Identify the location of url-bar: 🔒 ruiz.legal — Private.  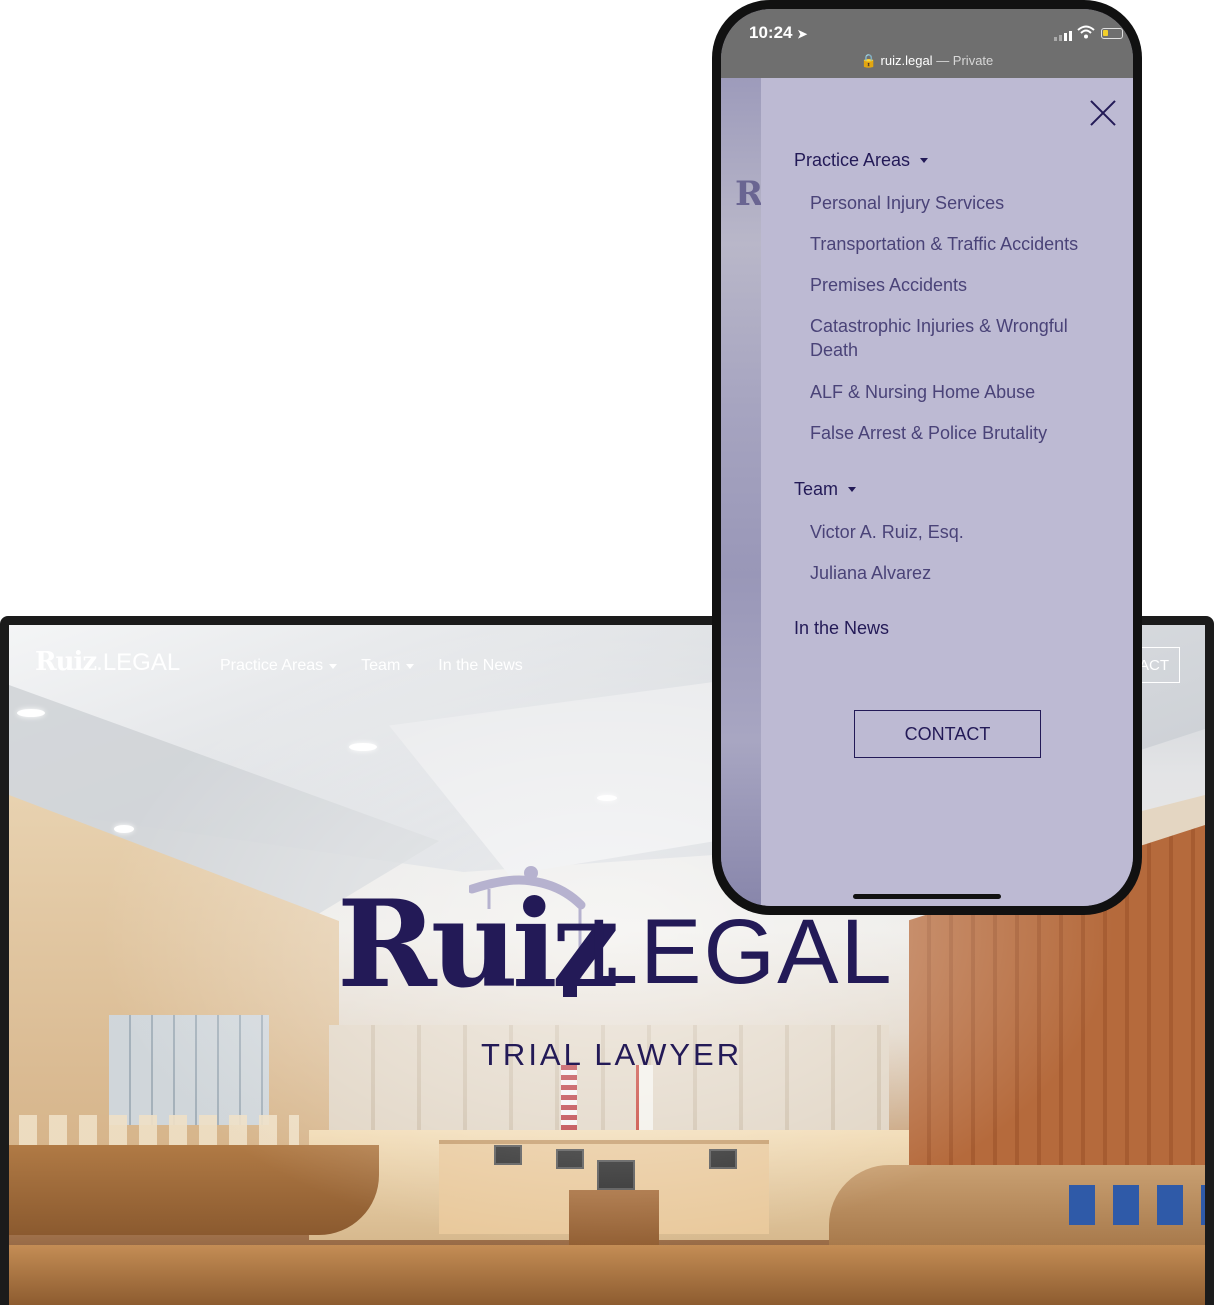
(927, 61).